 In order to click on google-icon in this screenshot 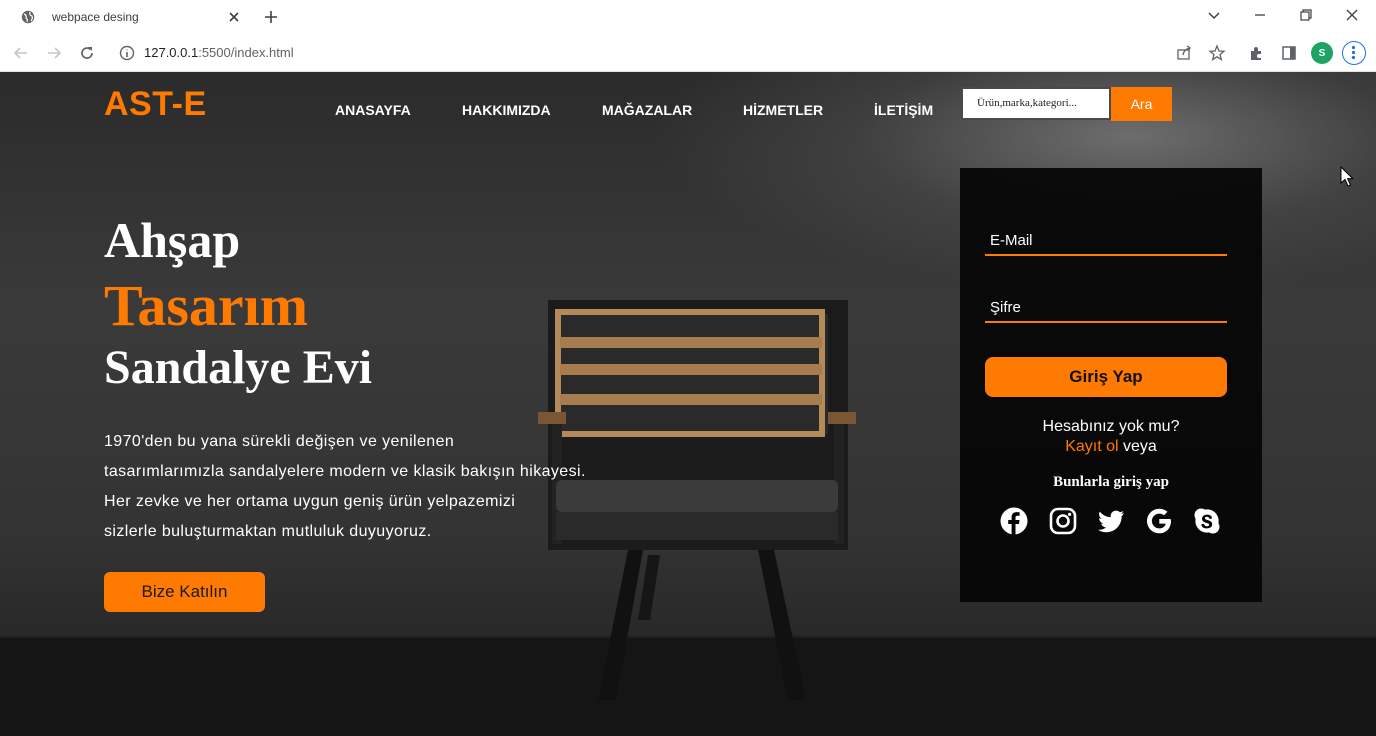, I will do `click(1159, 521)`.